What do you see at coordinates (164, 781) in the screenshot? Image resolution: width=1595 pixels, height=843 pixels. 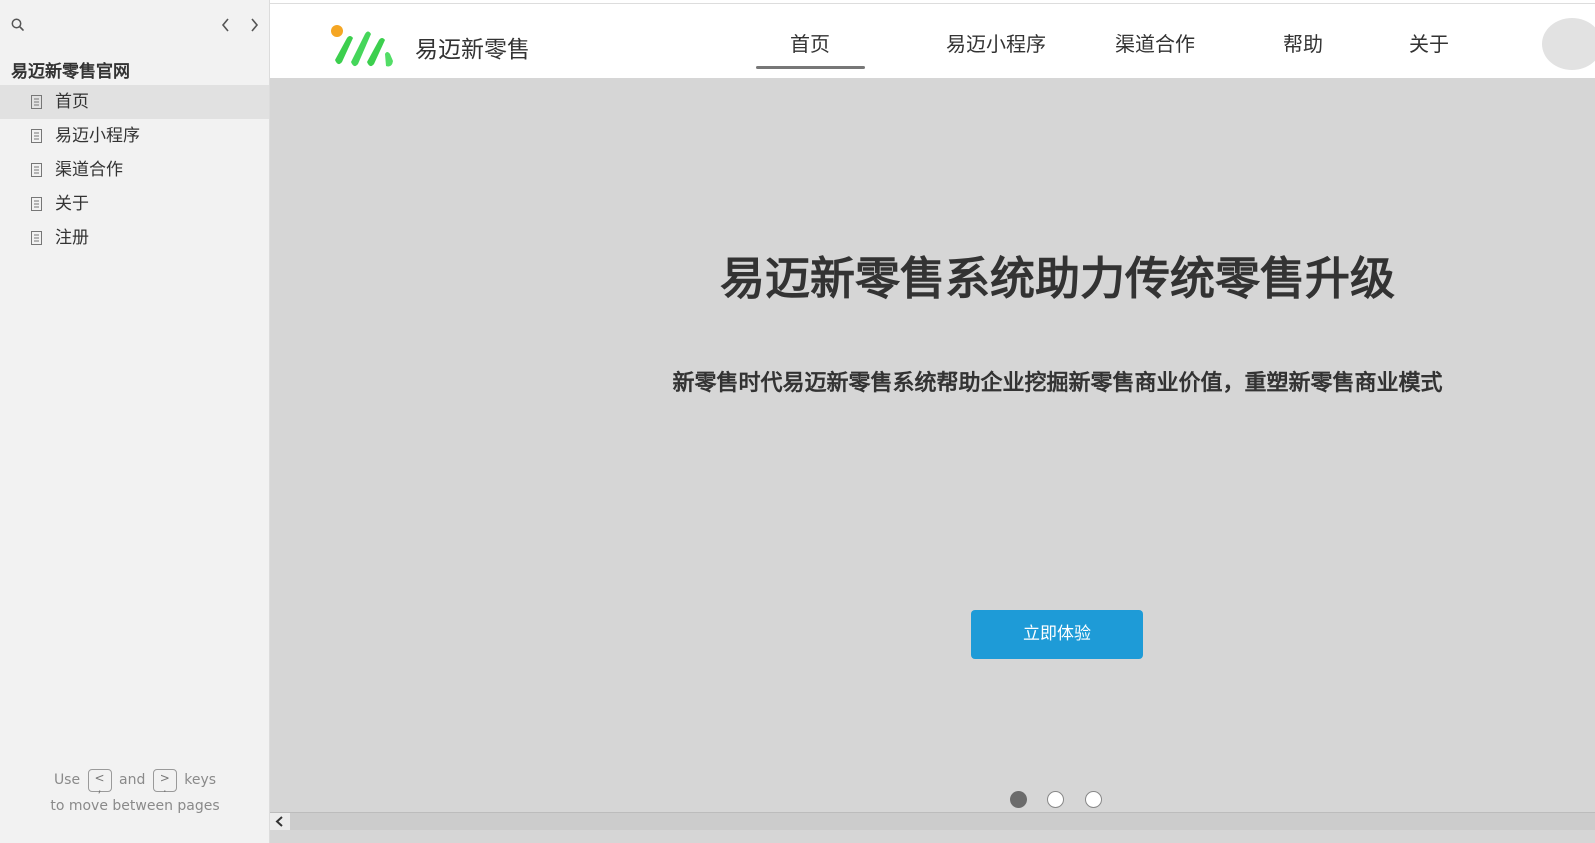 I see `key-next: >.` at bounding box center [164, 781].